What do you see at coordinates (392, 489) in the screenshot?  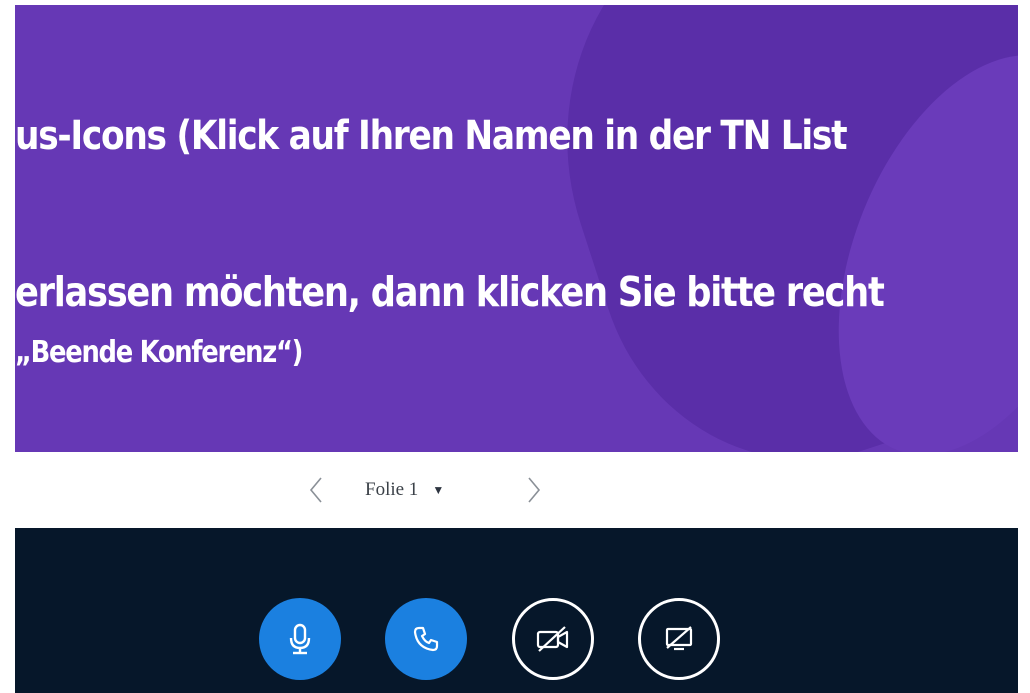 I see `current-slide-label: Folie 1` at bounding box center [392, 489].